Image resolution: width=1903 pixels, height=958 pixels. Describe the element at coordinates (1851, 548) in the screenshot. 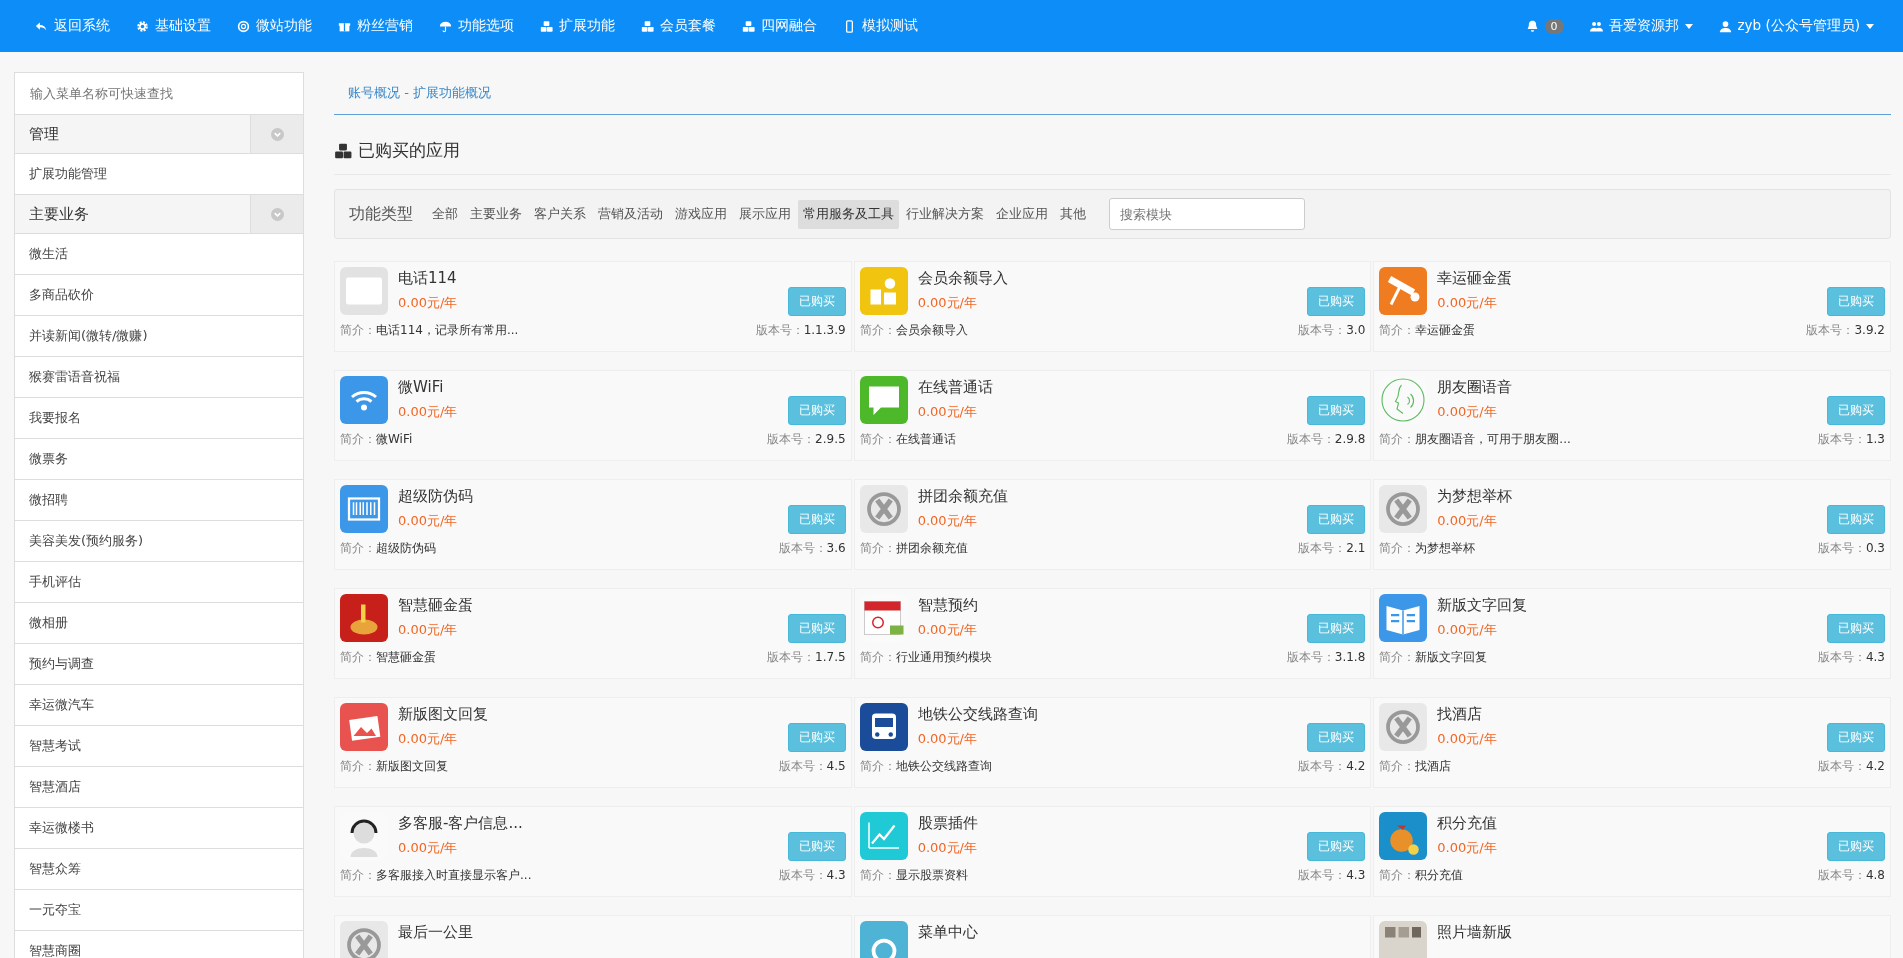

I see `app-version: 版本号：0.3` at that location.